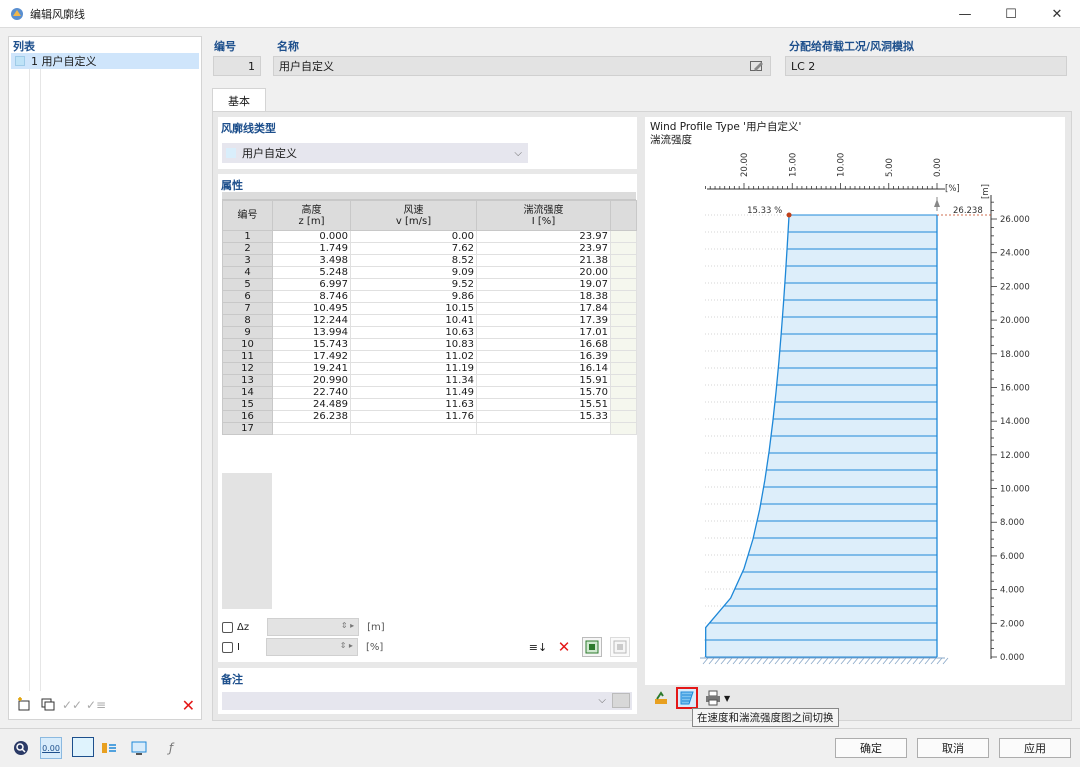  What do you see at coordinates (171, 748) in the screenshot?
I see `formula-icon: ƒ` at bounding box center [171, 748].